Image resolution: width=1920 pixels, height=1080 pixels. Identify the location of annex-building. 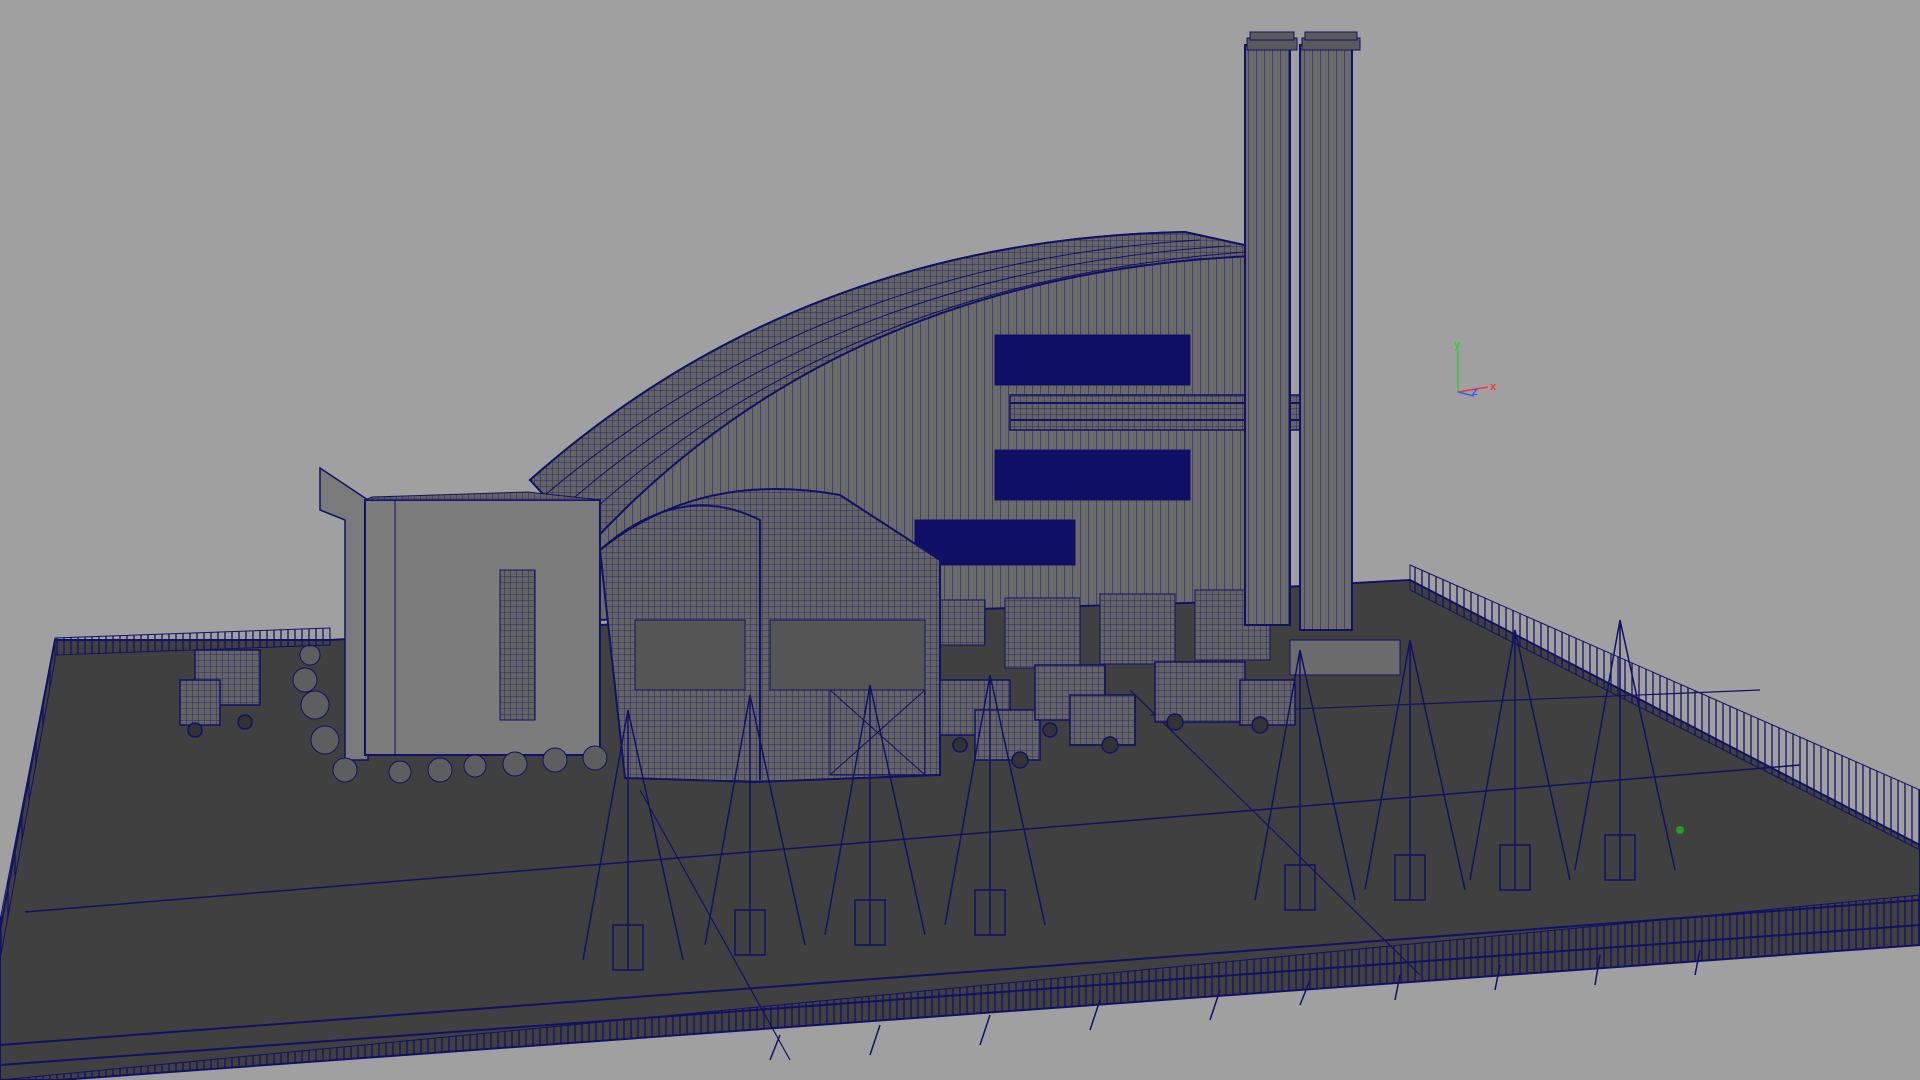
(482, 627).